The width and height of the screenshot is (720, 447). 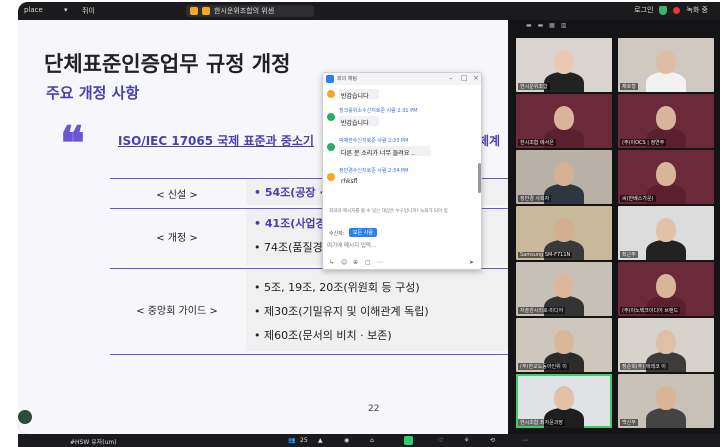 What do you see at coordinates (378, 111) in the screenshot?
I see `sender-name: 힐크롤위소수신지로준 사람 2:31 PM` at bounding box center [378, 111].